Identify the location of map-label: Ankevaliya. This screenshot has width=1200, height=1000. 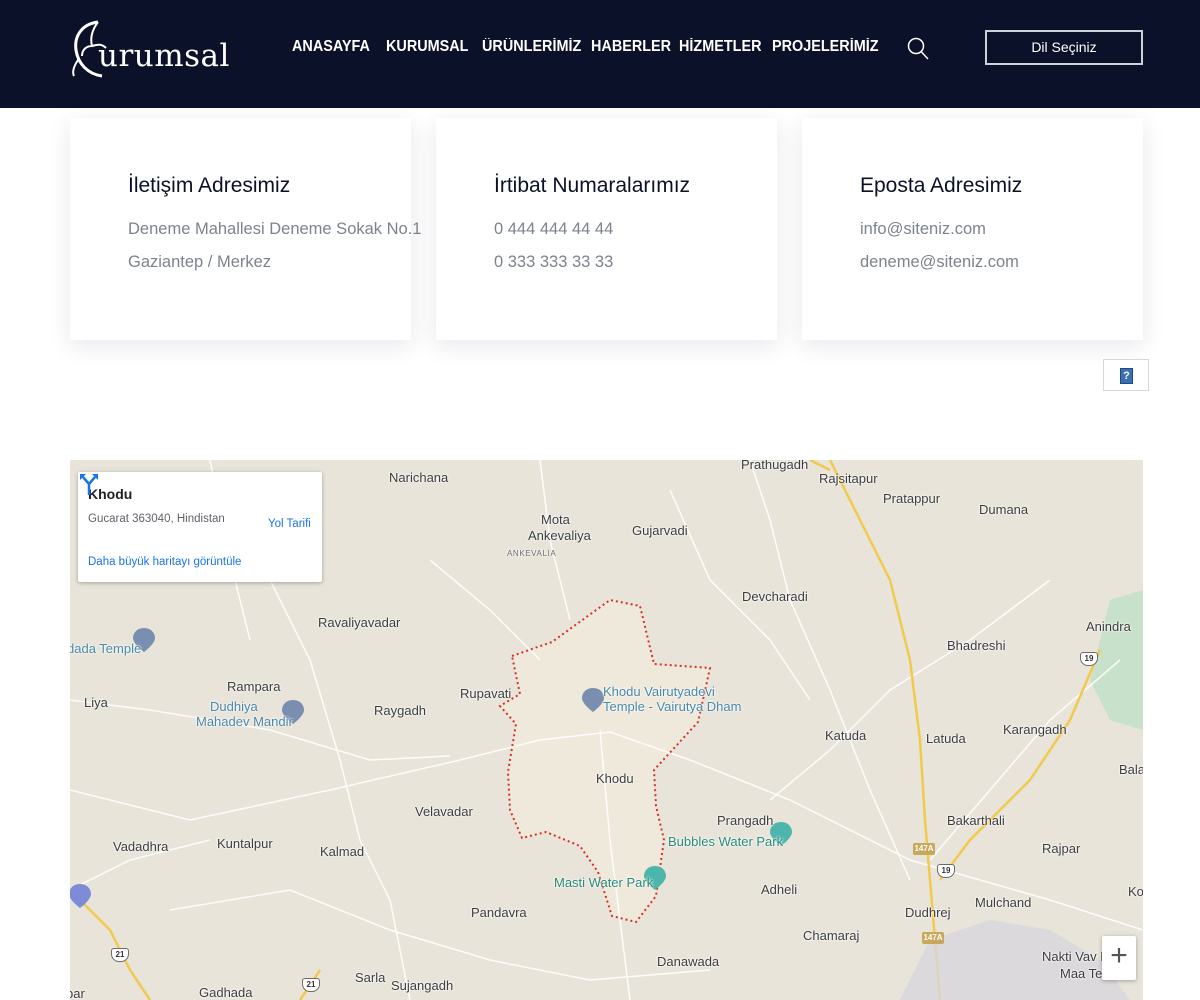
(559, 535).